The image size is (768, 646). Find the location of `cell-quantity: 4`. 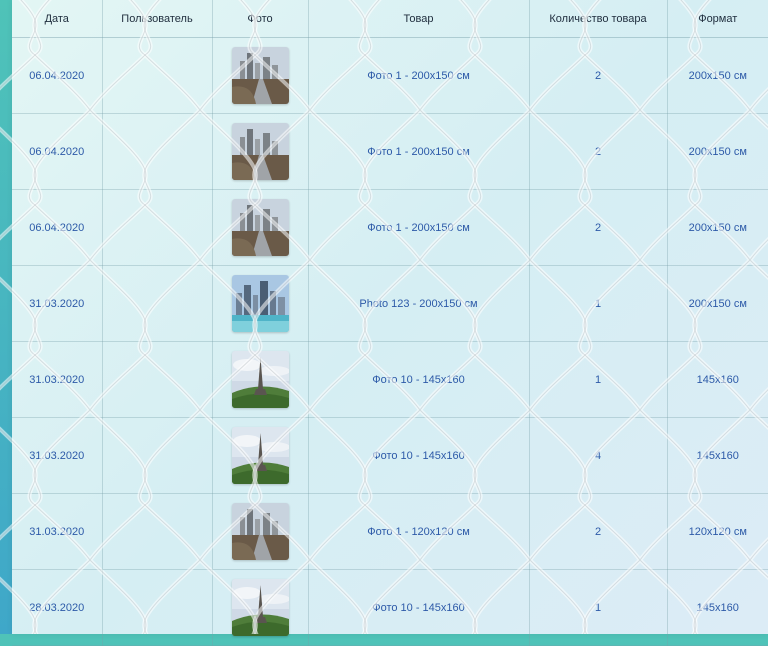

cell-quantity: 4 is located at coordinates (598, 455).